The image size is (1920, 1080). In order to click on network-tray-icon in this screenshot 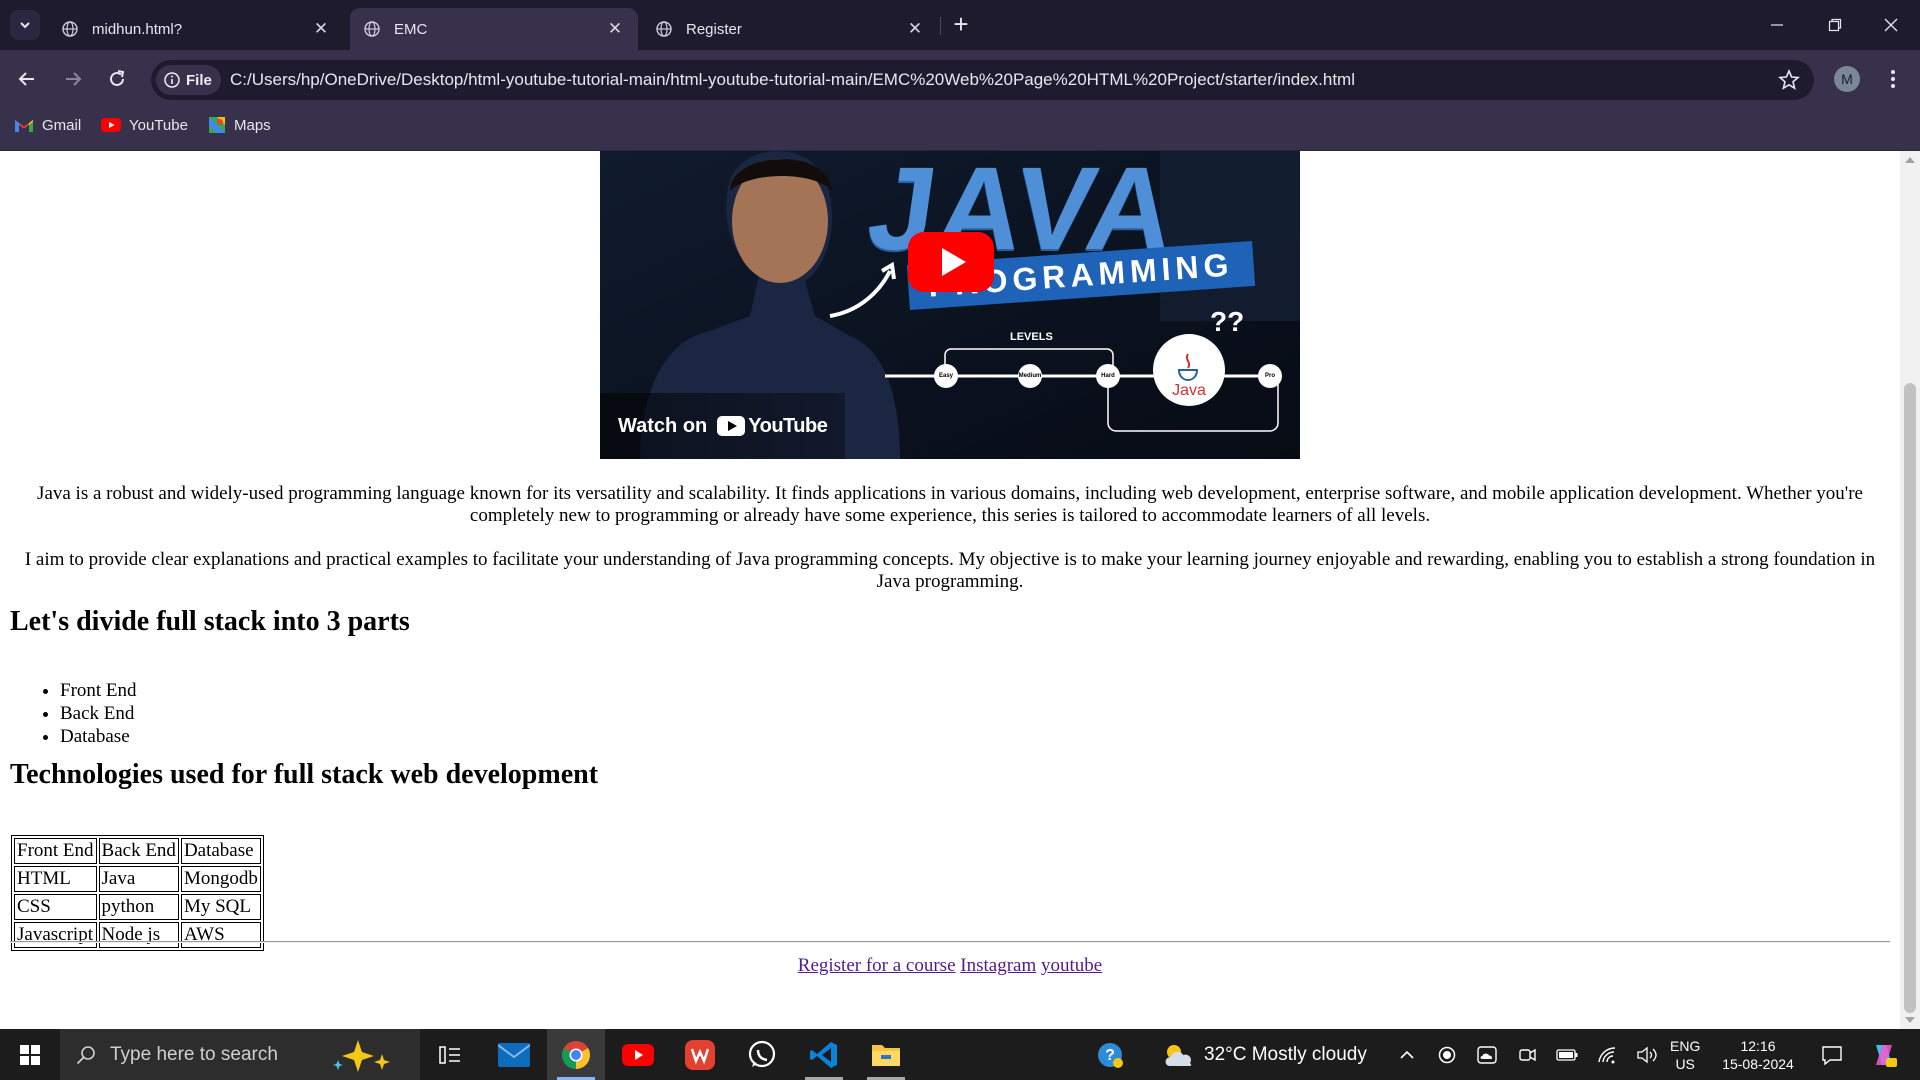, I will do `click(1607, 1054)`.